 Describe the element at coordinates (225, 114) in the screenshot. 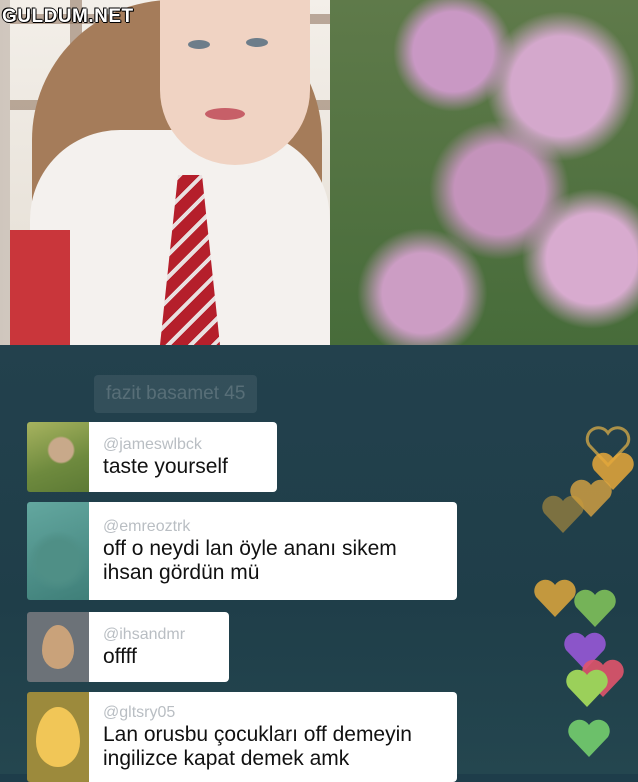

I see `streamer-lips` at that location.